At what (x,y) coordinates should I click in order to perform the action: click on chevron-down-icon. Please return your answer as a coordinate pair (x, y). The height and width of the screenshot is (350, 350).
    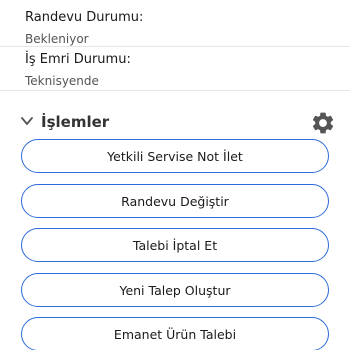
    Looking at the image, I should click on (27, 121).